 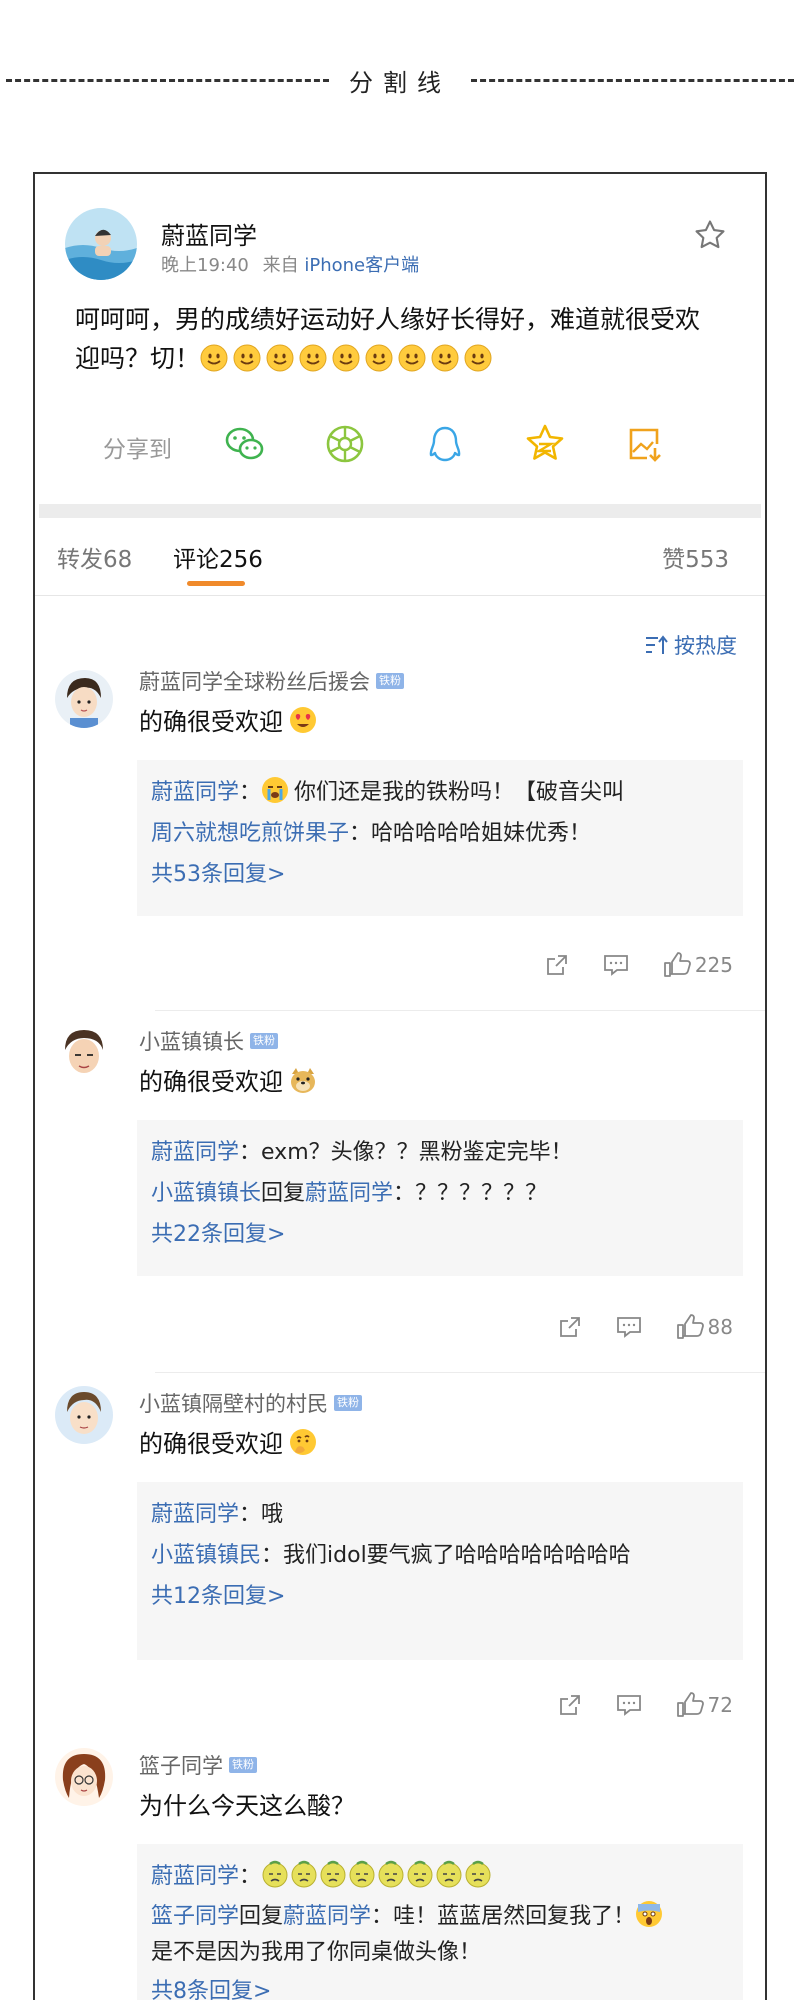 What do you see at coordinates (400, 442) in the screenshot?
I see `share-row: 分享到` at bounding box center [400, 442].